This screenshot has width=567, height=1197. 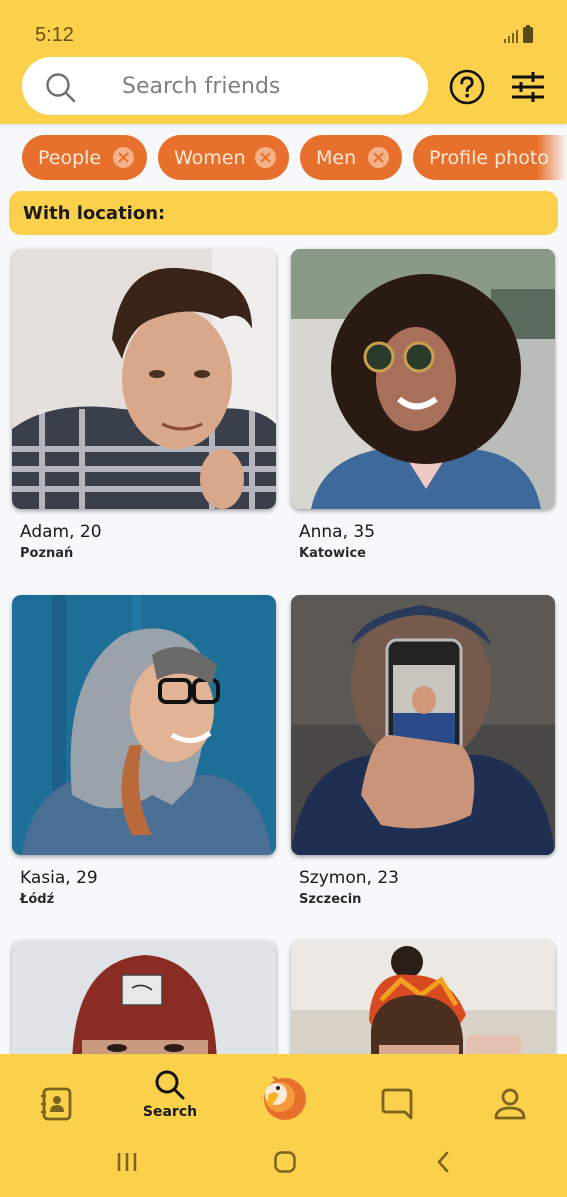 I want to click on filter-chips: People Women Men Profile photo, so click(x=283, y=158).